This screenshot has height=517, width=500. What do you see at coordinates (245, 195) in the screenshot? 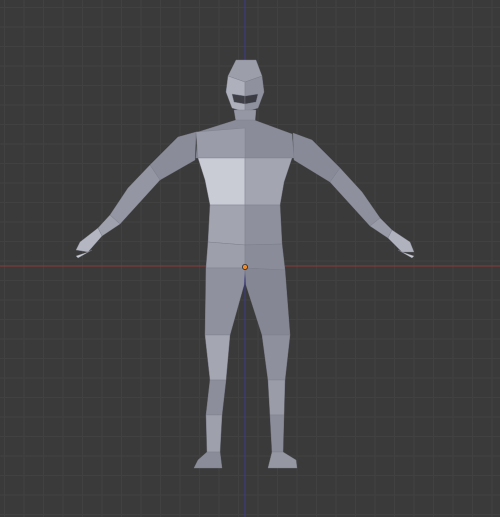
I see `torso` at bounding box center [245, 195].